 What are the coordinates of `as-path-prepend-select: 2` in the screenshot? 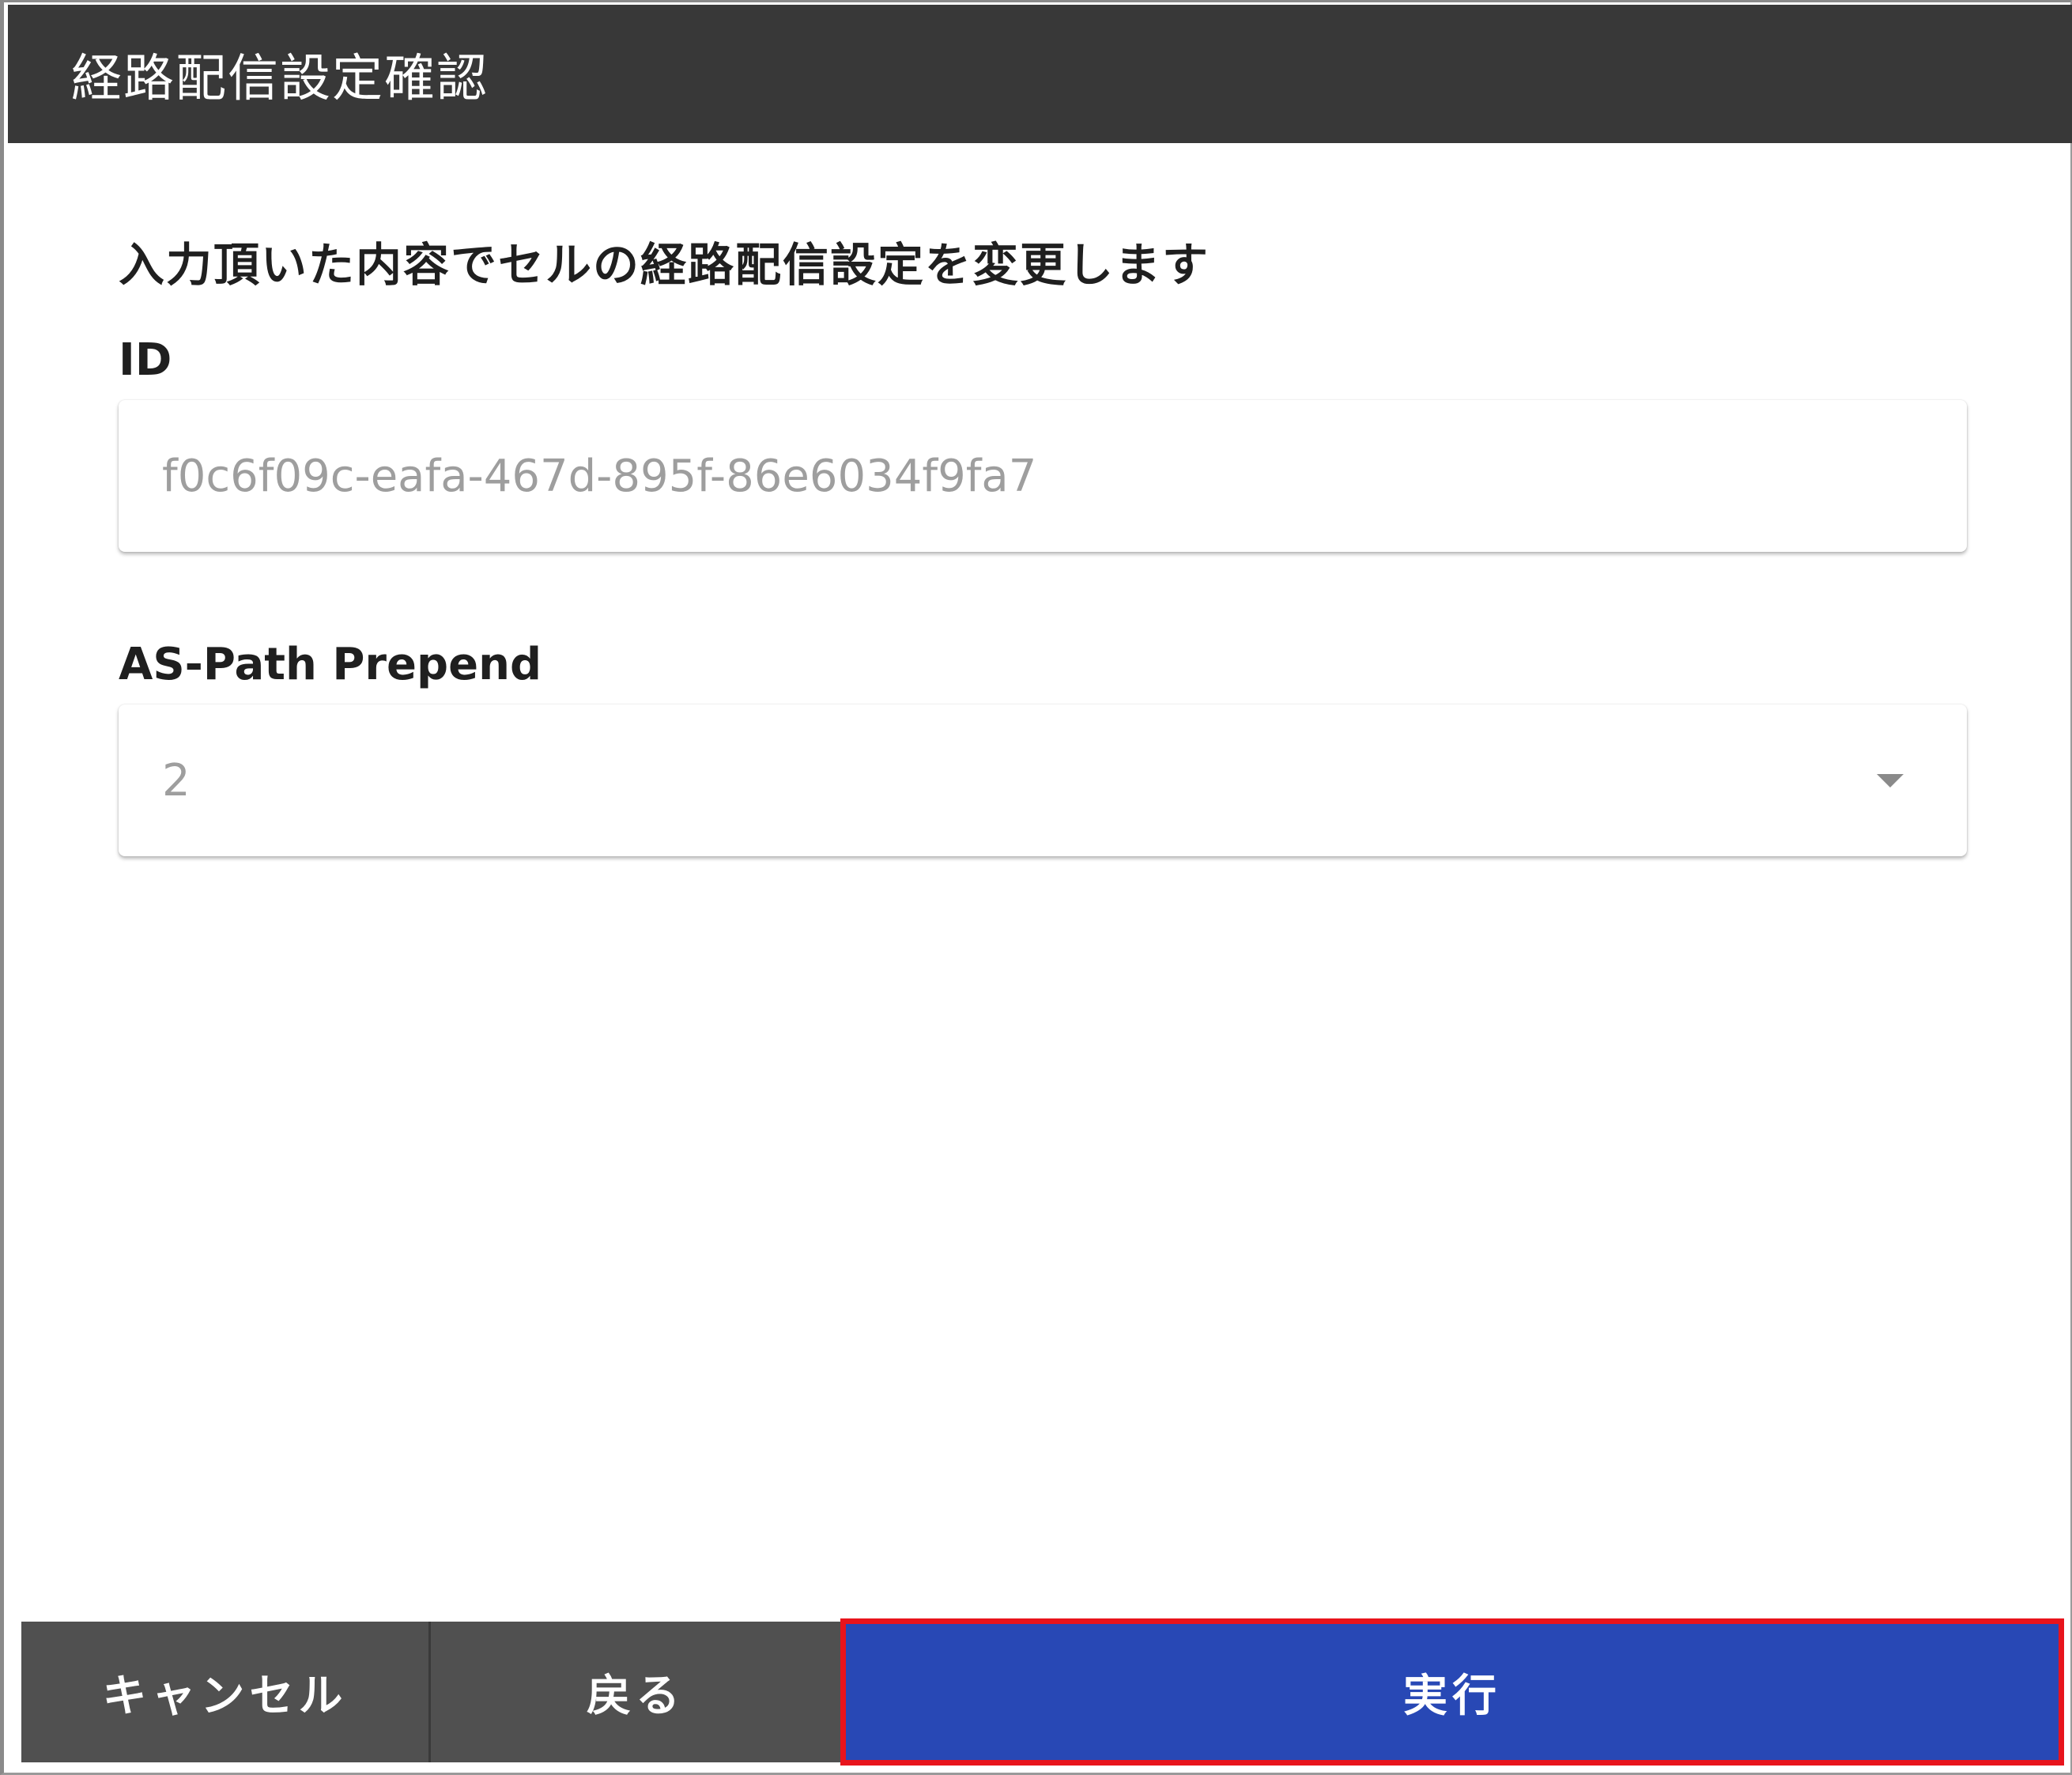 It's located at (1043, 780).